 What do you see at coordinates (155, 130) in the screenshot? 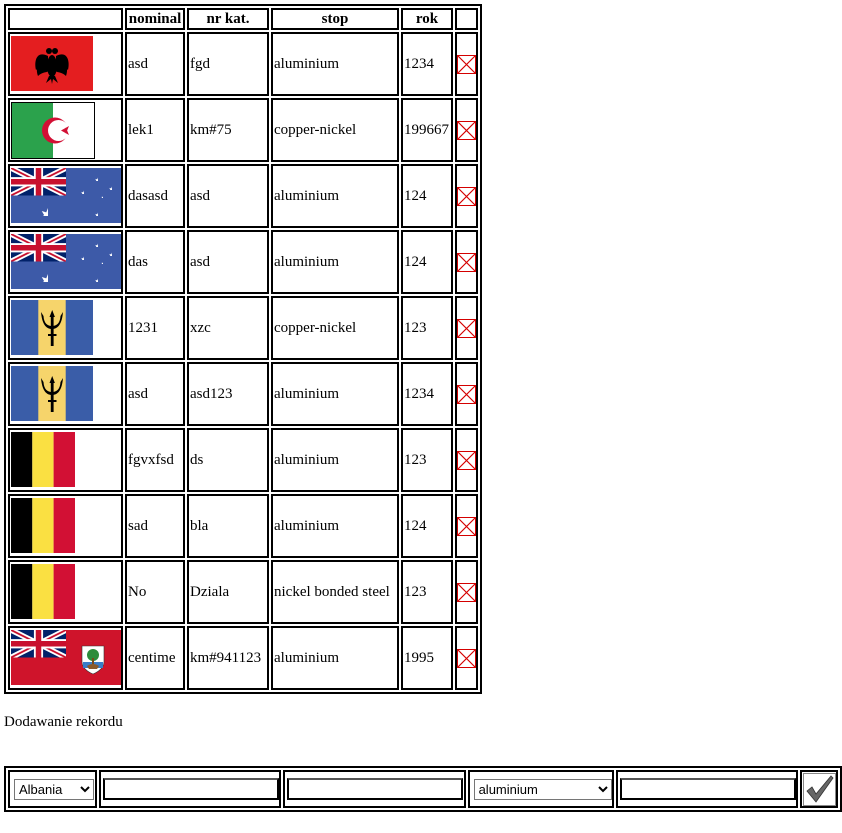
I see `nominal-cell: lek1` at bounding box center [155, 130].